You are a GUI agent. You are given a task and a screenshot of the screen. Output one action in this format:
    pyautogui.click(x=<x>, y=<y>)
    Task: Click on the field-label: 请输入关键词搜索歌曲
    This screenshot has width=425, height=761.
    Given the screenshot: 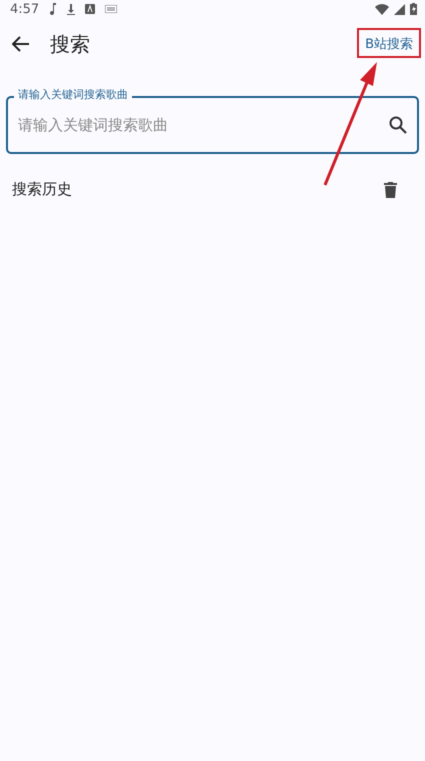 What is the action you would take?
    pyautogui.click(x=73, y=95)
    